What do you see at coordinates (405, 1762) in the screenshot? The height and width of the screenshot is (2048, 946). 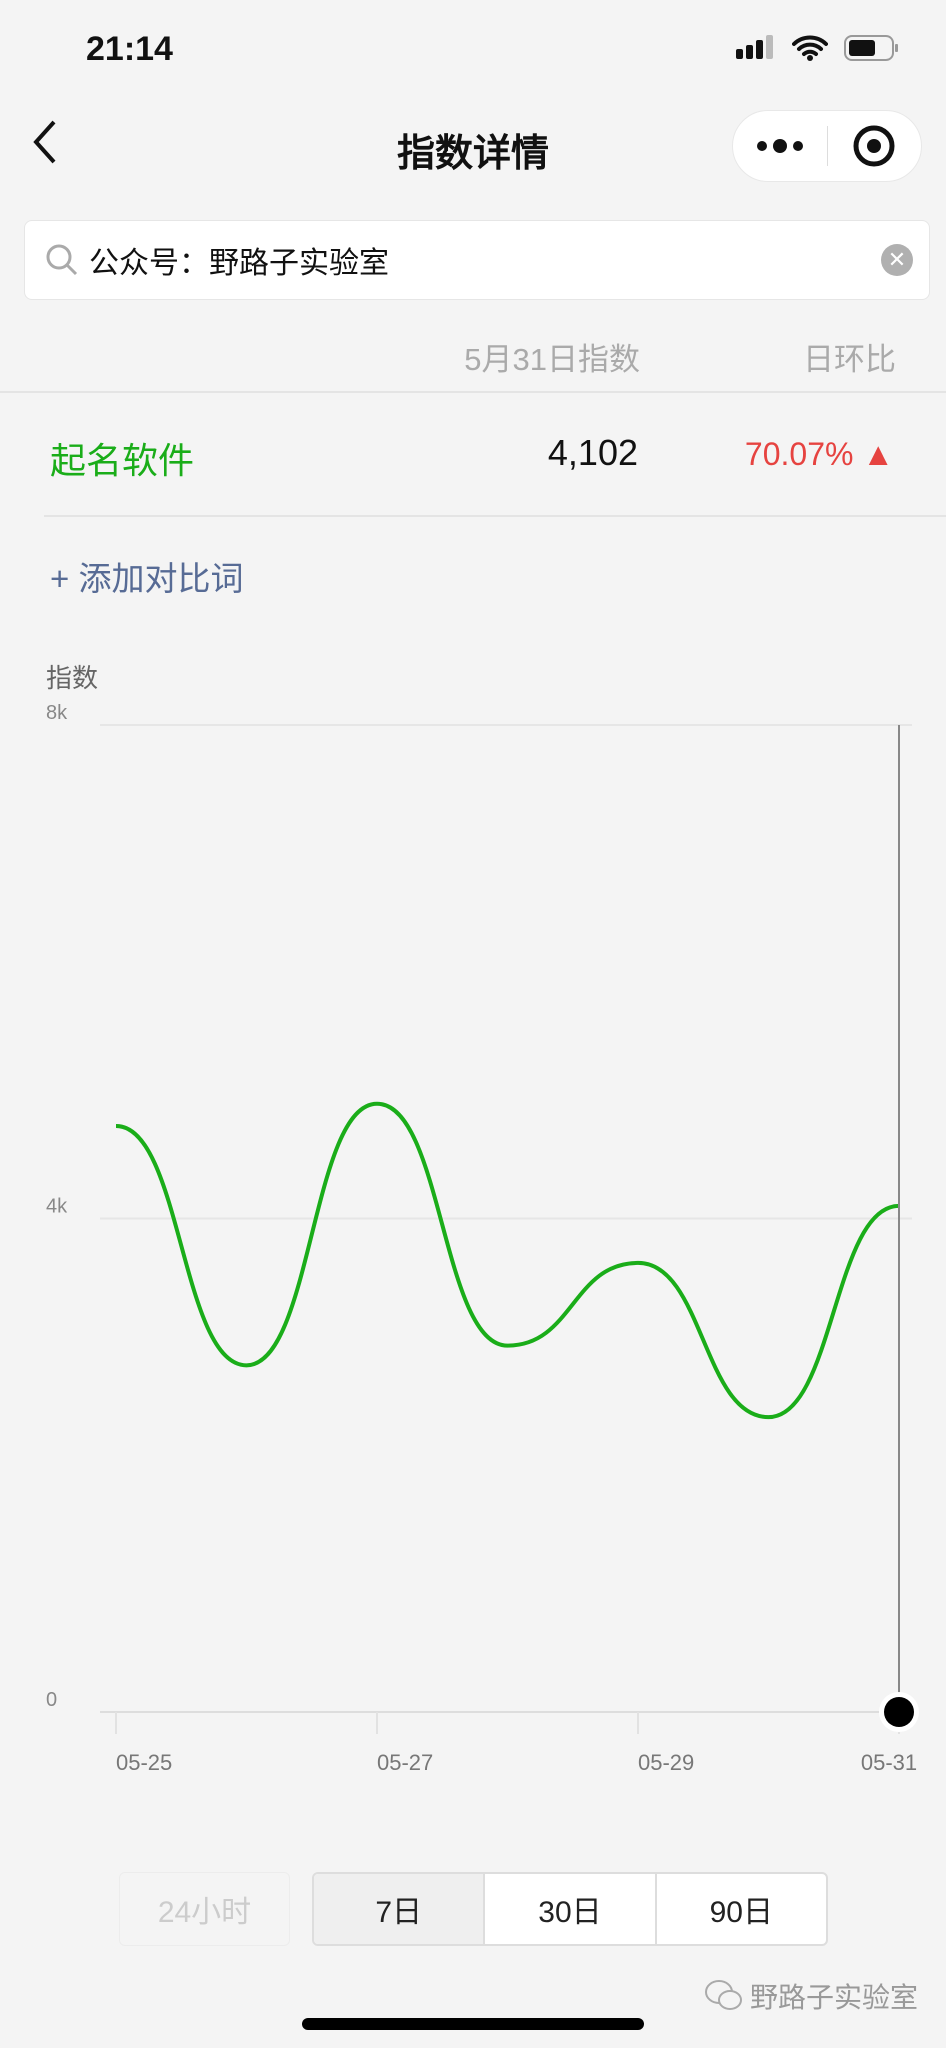 I see `x-tick-label: 05-27` at bounding box center [405, 1762].